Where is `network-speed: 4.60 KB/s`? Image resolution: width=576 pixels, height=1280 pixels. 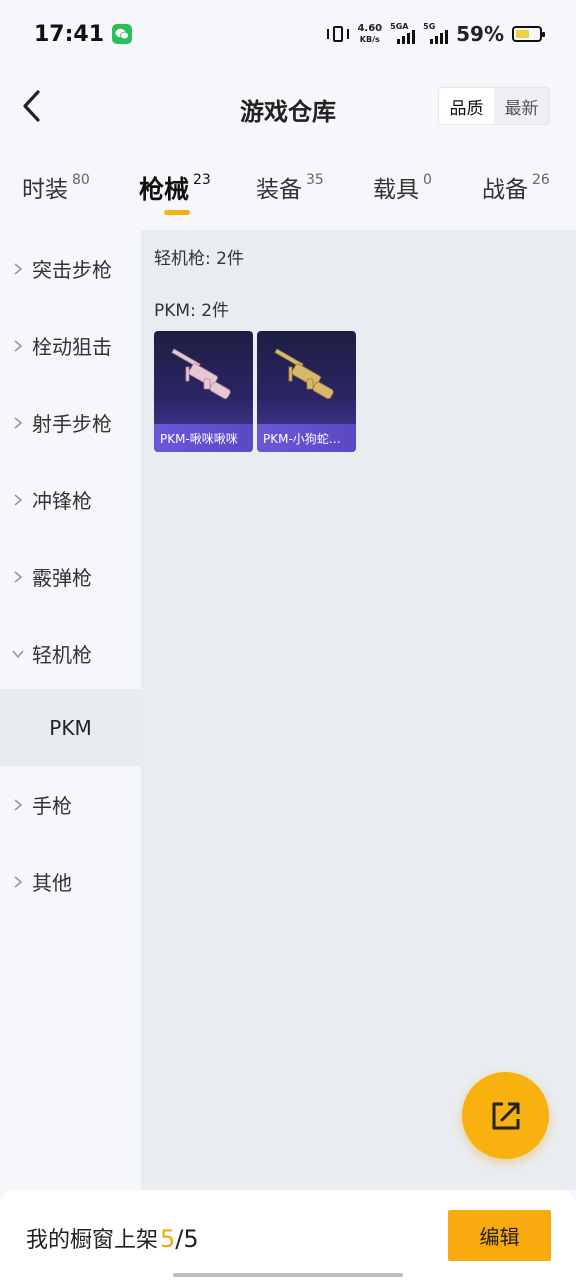
network-speed: 4.60 KB/s is located at coordinates (369, 34).